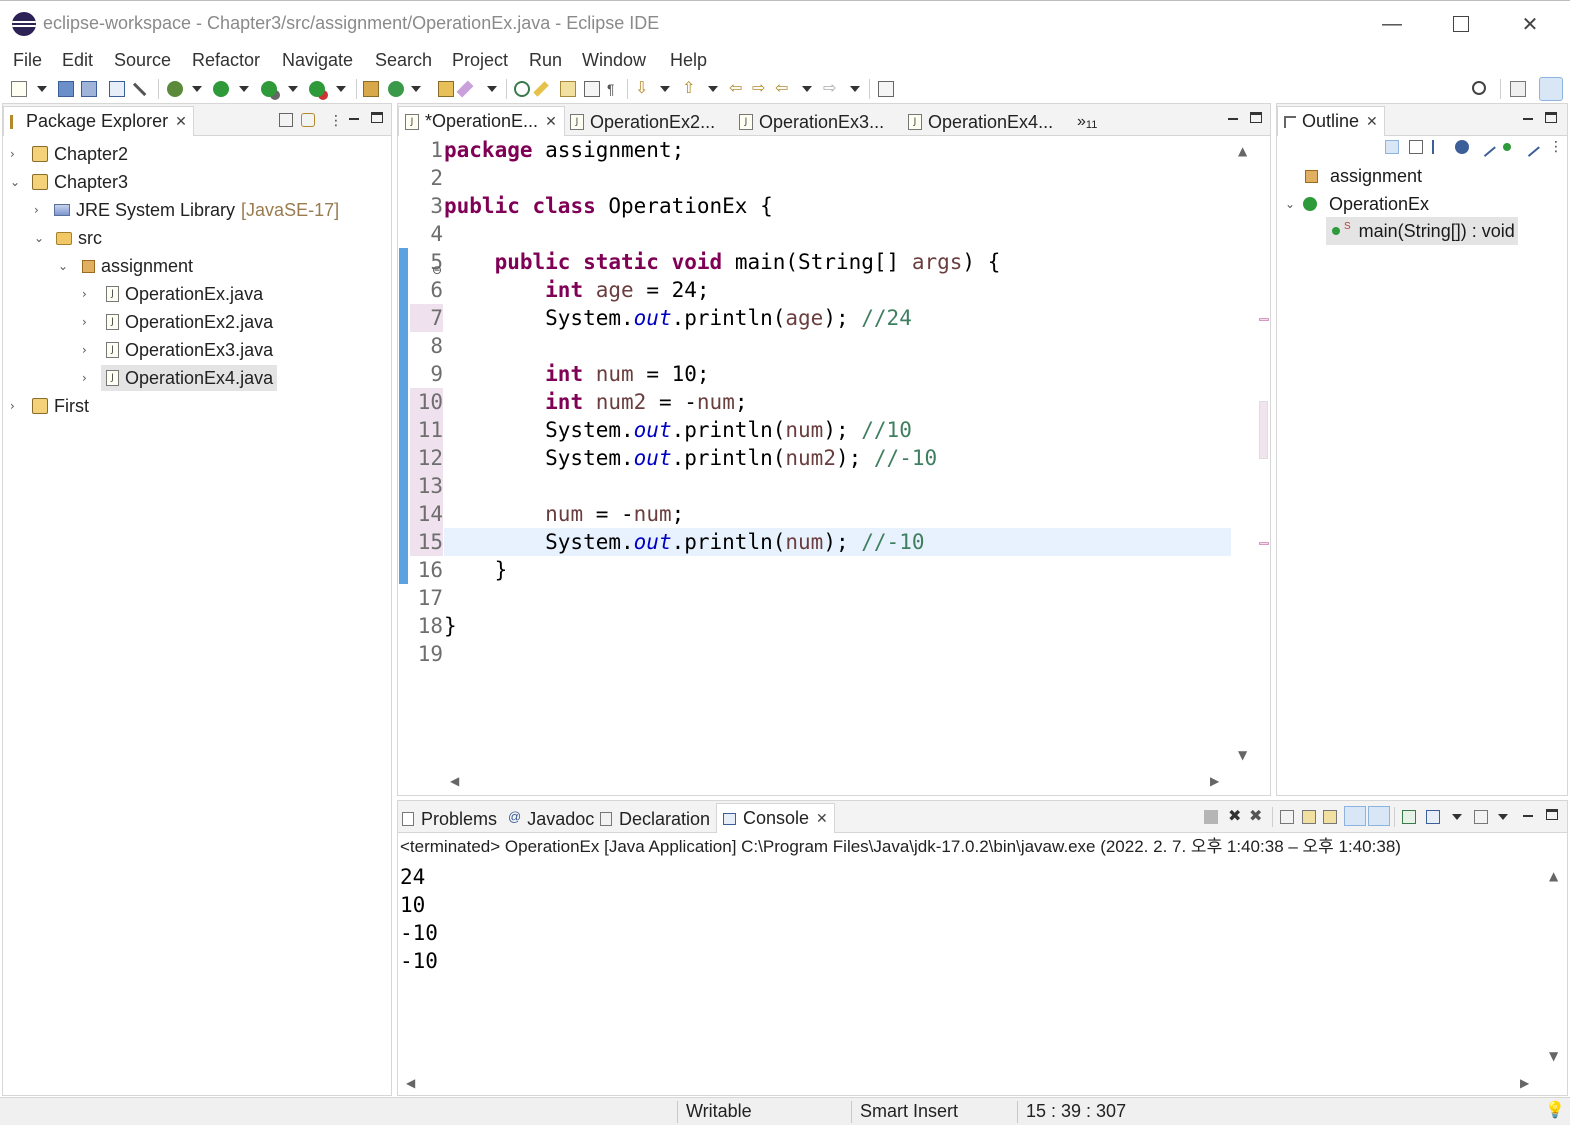 This screenshot has width=1570, height=1125. What do you see at coordinates (1507, 147) in the screenshot?
I see `hide-non-public-icon` at bounding box center [1507, 147].